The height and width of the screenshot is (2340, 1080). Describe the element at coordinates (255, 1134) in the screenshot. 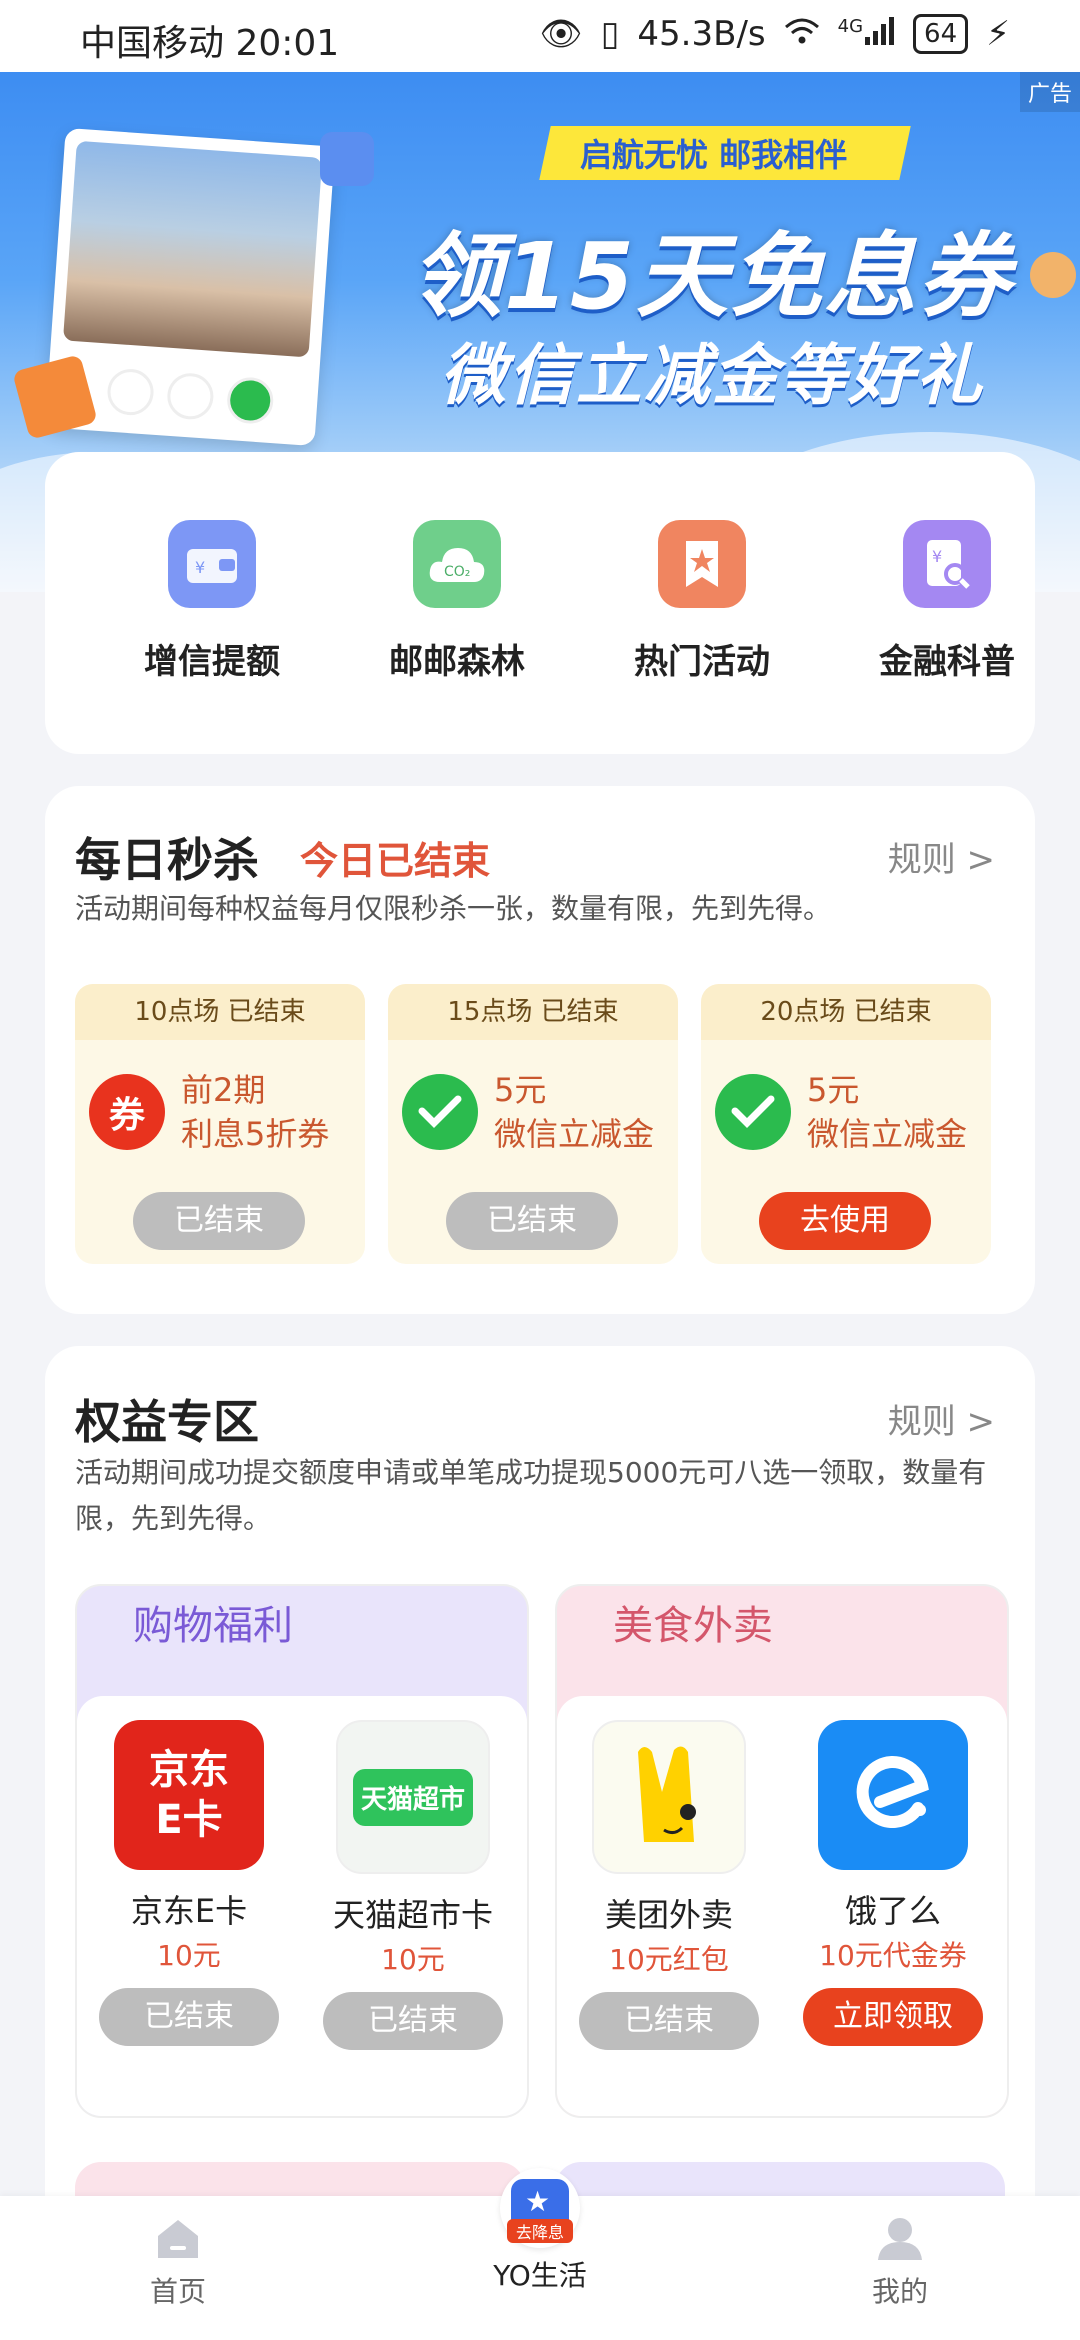

I see `slot-line2: 利息5折券` at that location.